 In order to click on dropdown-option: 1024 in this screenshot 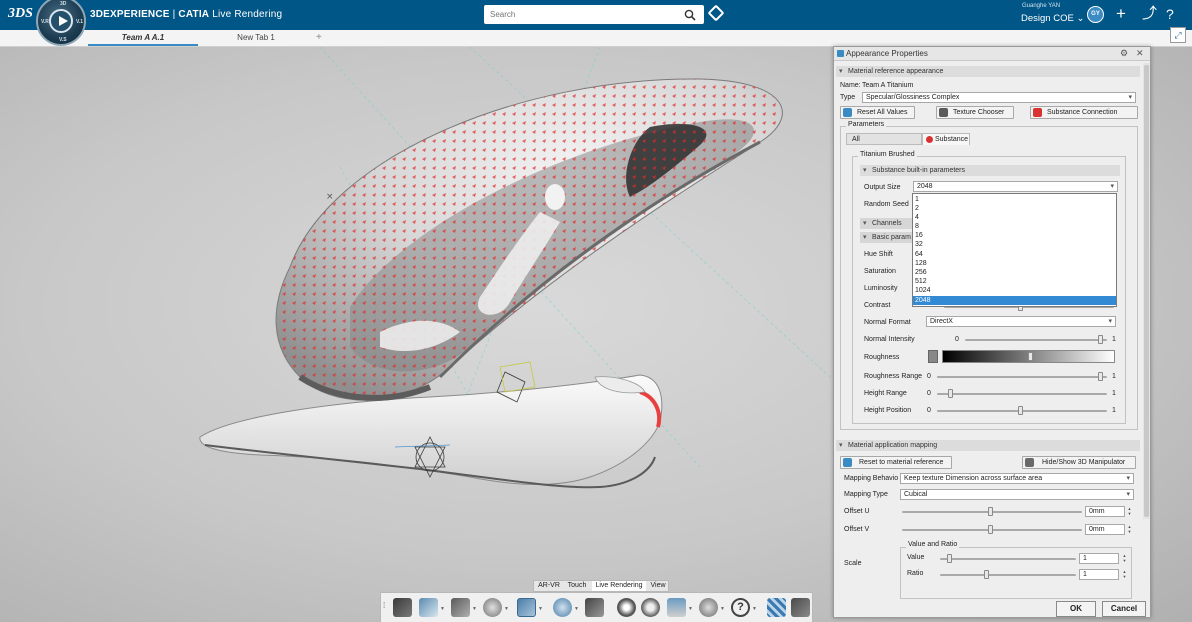, I will do `click(1014, 290)`.